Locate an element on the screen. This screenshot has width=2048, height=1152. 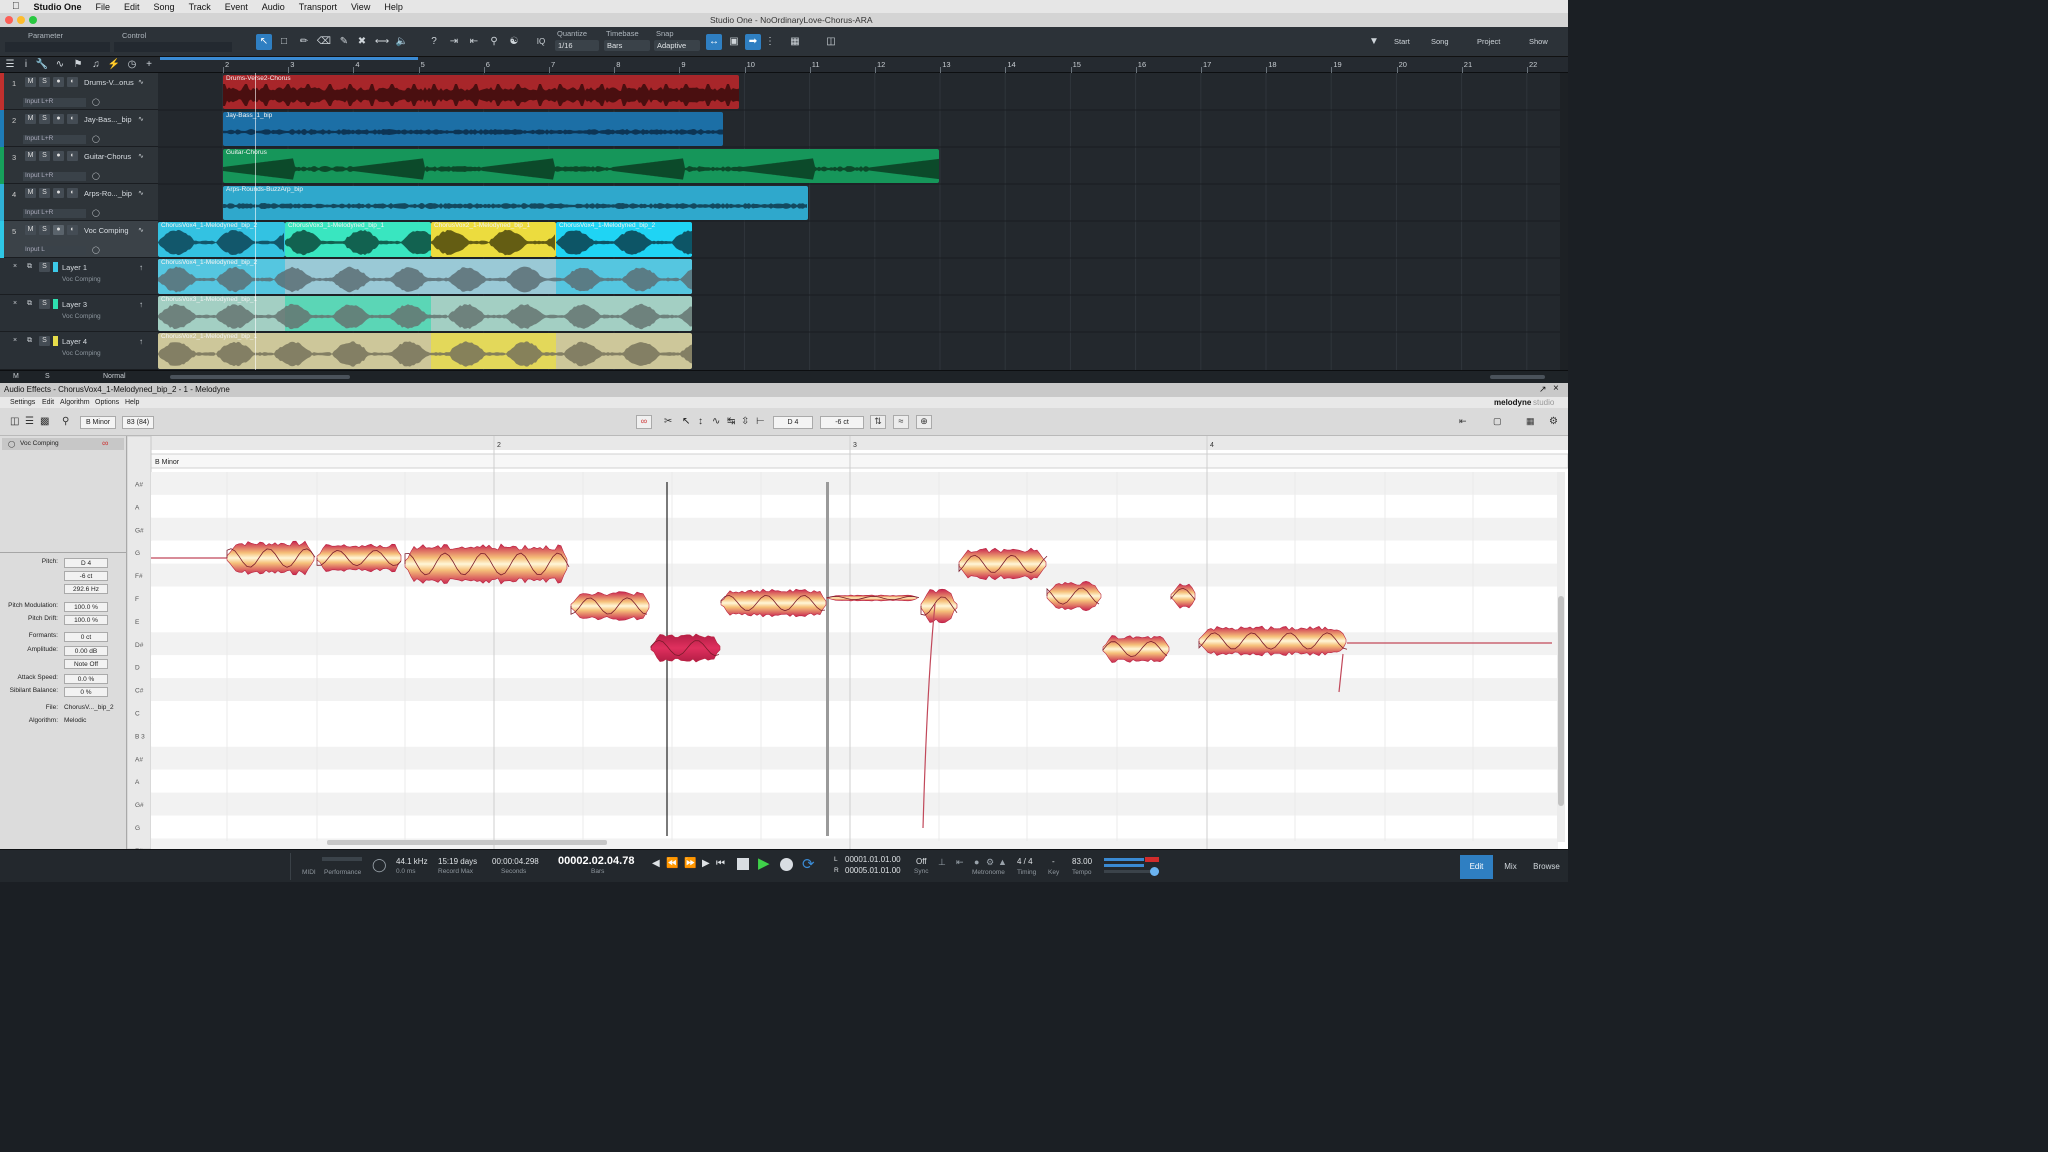
download-icon: ▼ is located at coordinates (1374, 42).